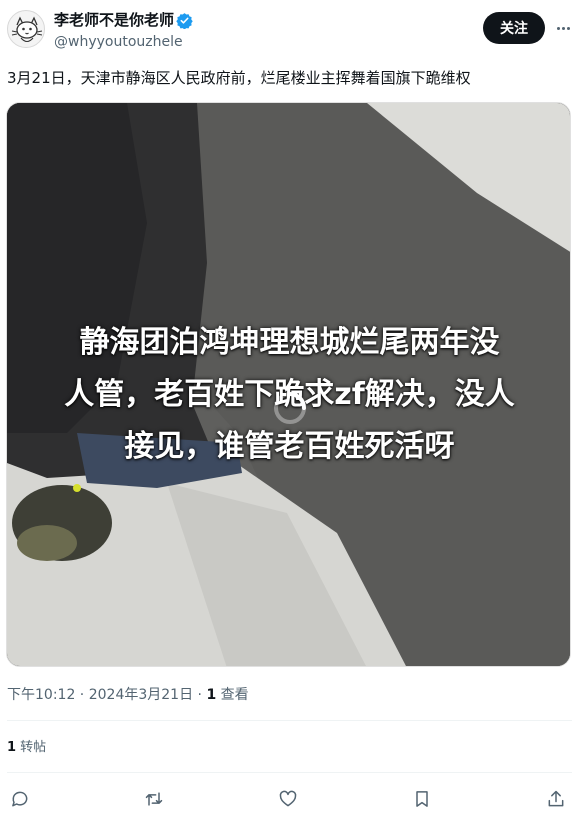 The image size is (586, 822). I want to click on retweet-stats: 1 转帖, so click(26, 748).